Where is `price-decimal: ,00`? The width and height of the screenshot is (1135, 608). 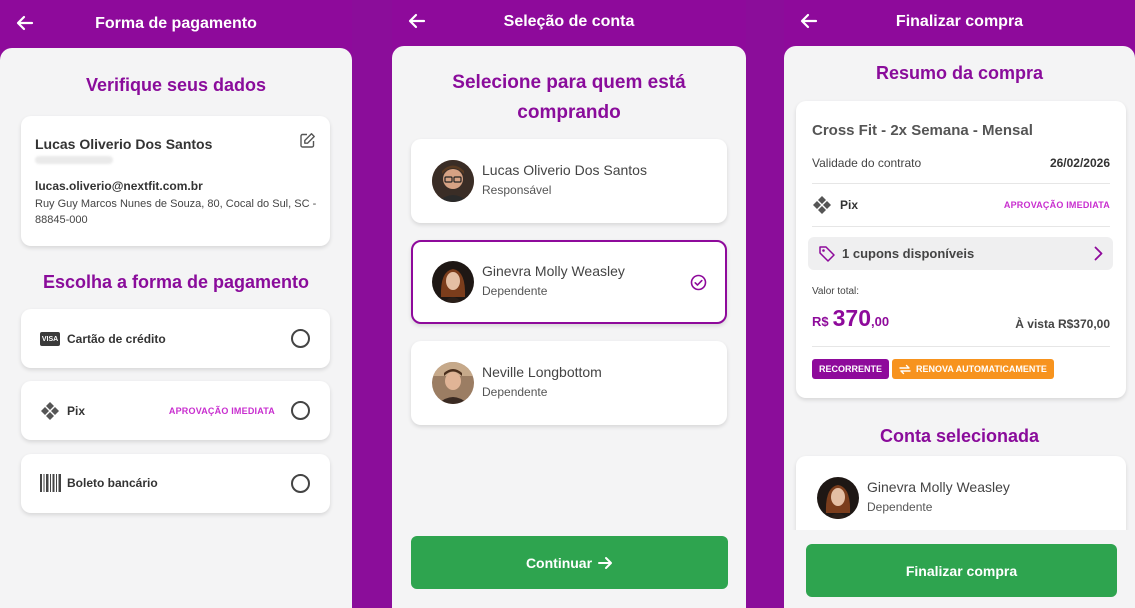 price-decimal: ,00 is located at coordinates (880, 321).